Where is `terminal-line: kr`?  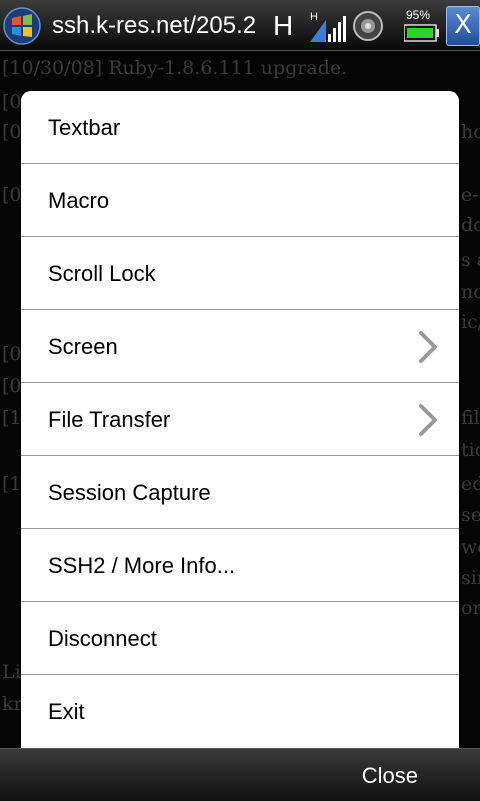
terminal-line: kr is located at coordinates (12, 704).